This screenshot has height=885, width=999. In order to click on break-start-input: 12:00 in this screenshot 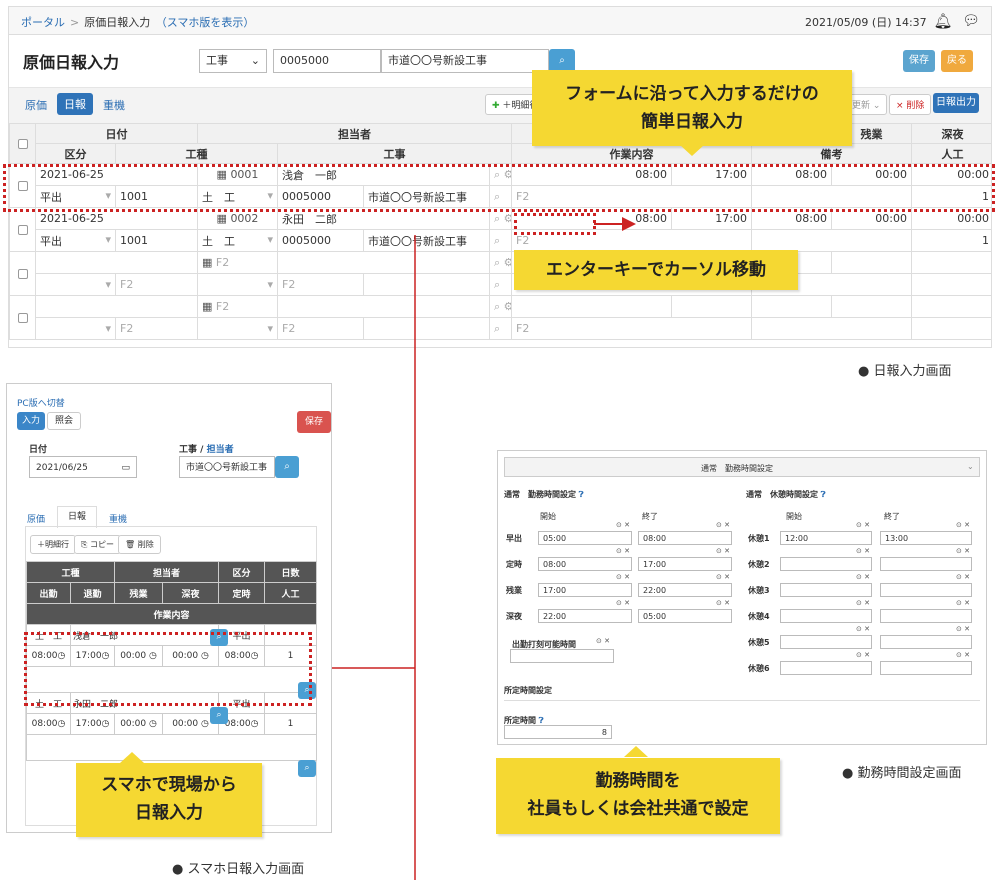, I will do `click(826, 538)`.